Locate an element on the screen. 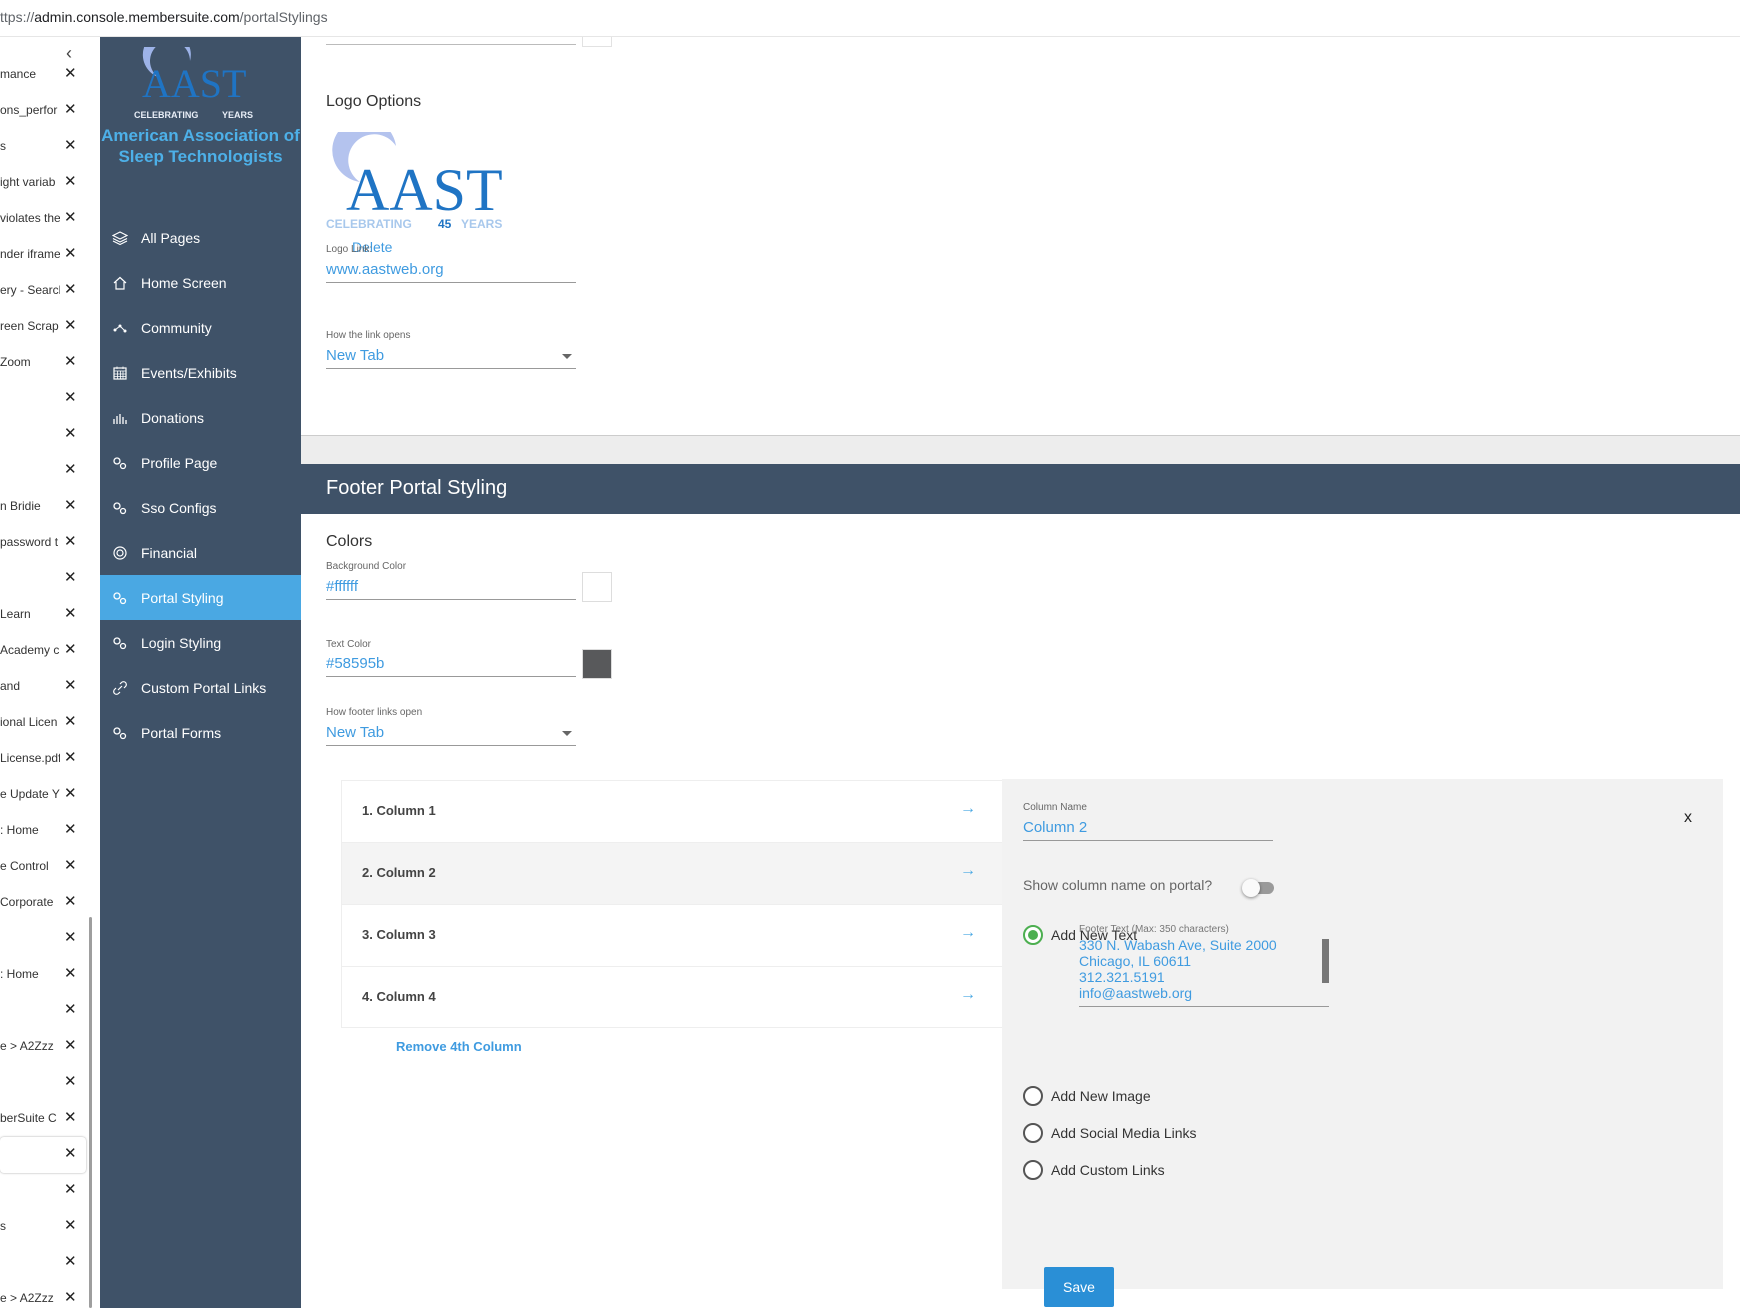  sidebar-item-portal-styling: Portal Styling is located at coordinates (200, 597).